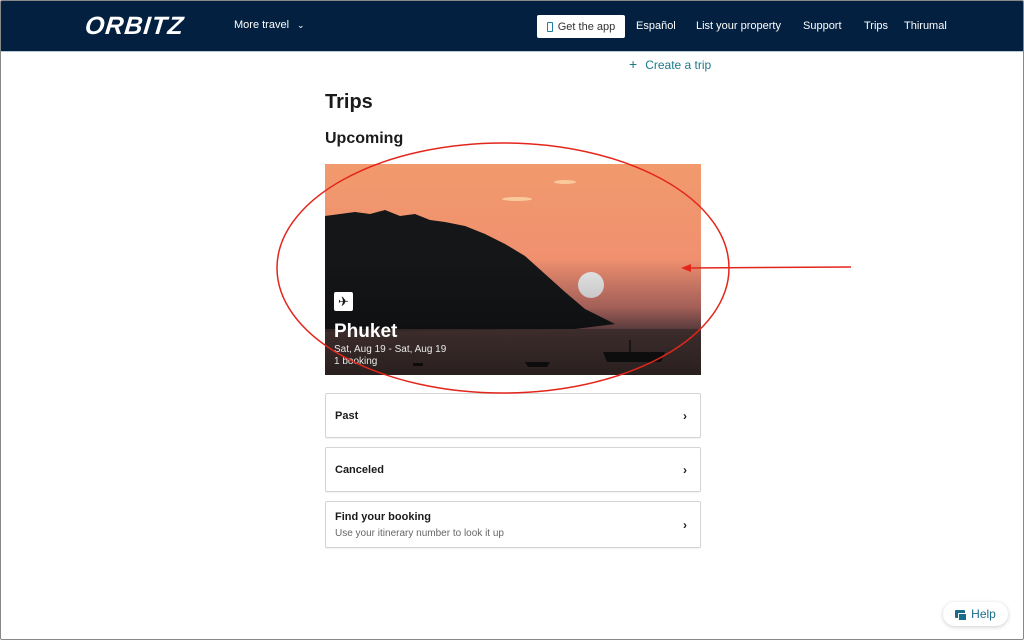 The height and width of the screenshot is (640, 1024). What do you see at coordinates (347, 416) in the screenshot?
I see `past-trips-label: Past` at bounding box center [347, 416].